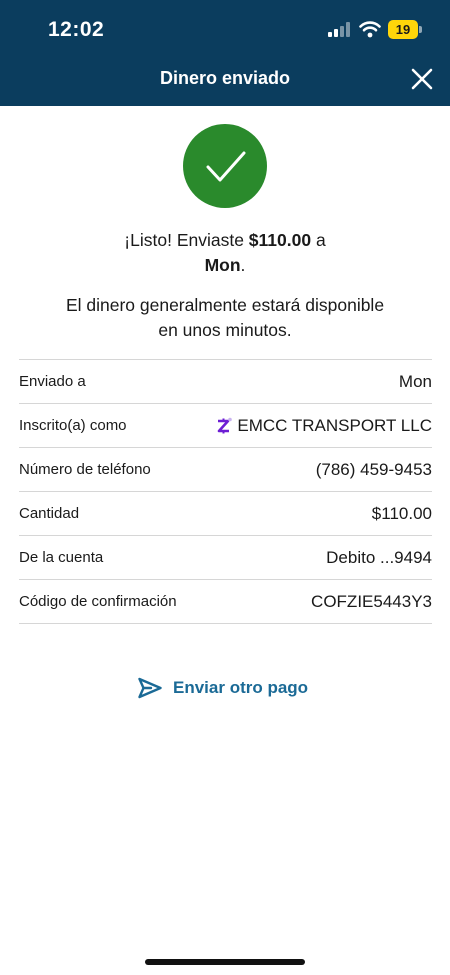 This screenshot has height=975, width=450. I want to click on detail-value: Mon, so click(415, 381).